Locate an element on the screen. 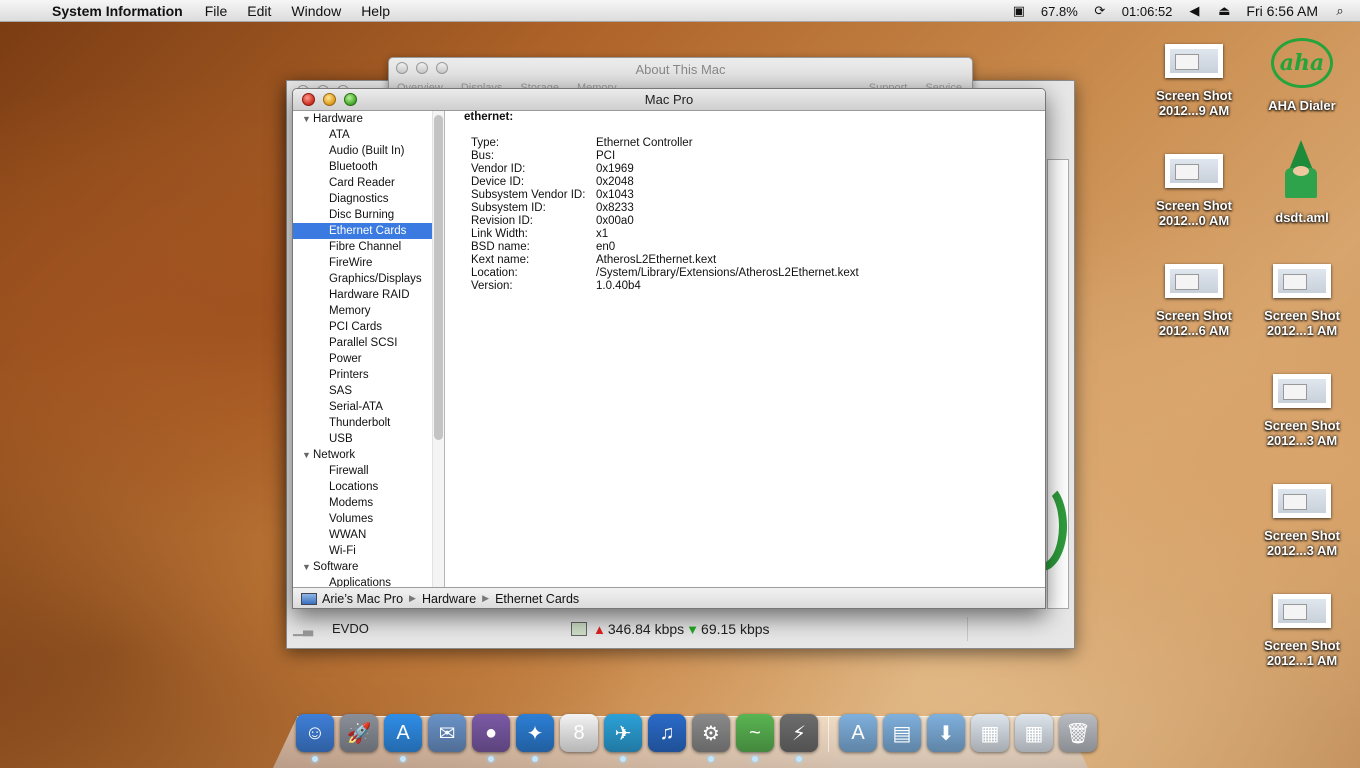  applications-stack-icon: A is located at coordinates (858, 733).